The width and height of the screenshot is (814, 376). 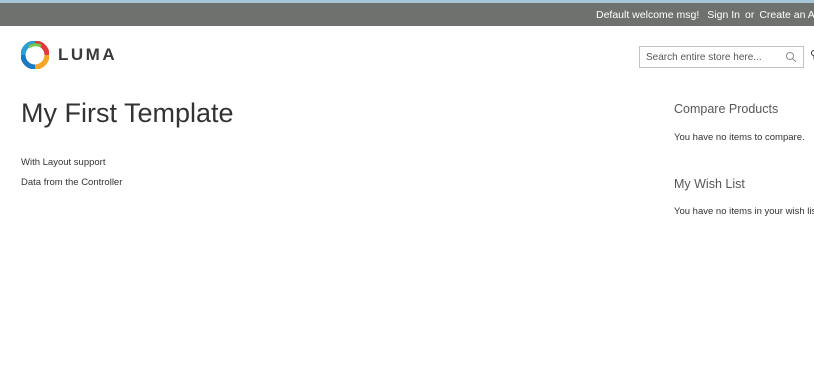 I want to click on logo-text: LUMA, so click(x=88, y=54).